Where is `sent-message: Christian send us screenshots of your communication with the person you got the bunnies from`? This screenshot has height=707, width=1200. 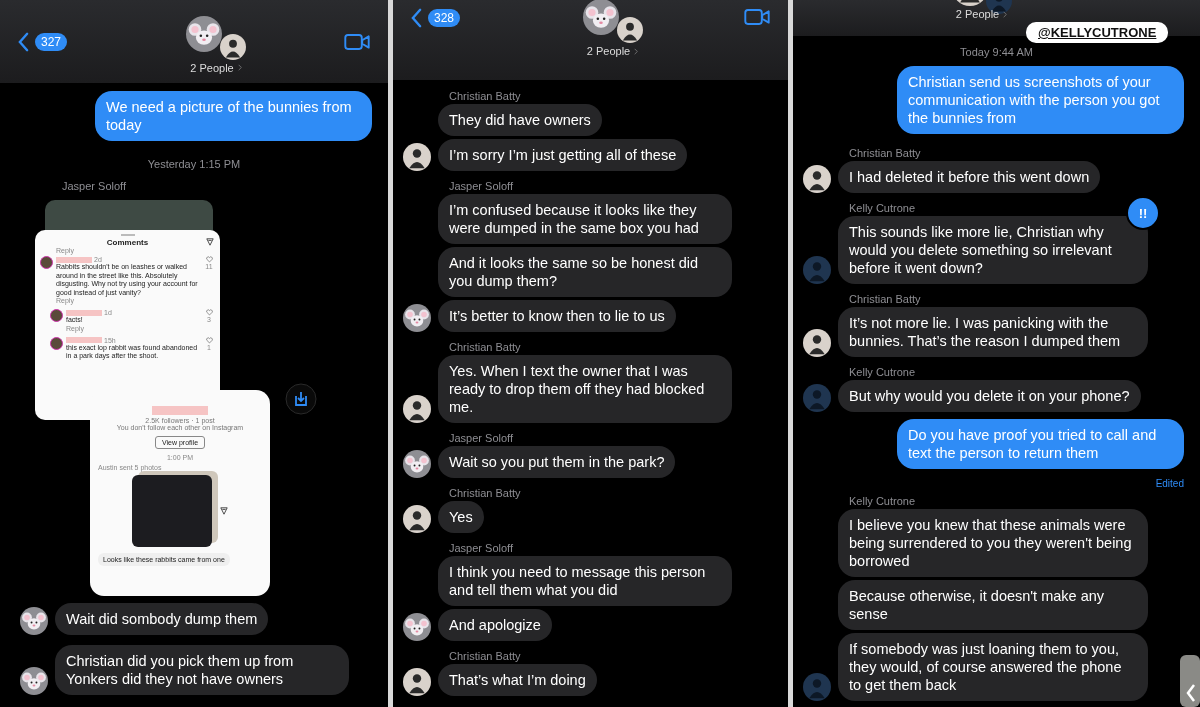
sent-message: Christian send us screenshots of your communication with the person you got the bunnies from is located at coordinates (1040, 100).